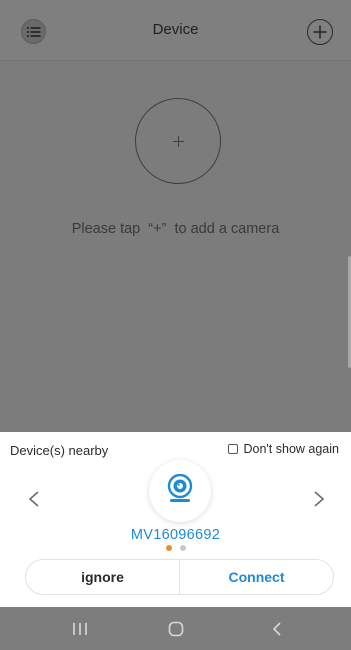 The image size is (351, 650). Describe the element at coordinates (291, 449) in the screenshot. I see `dont-show-label: Don't show again` at that location.